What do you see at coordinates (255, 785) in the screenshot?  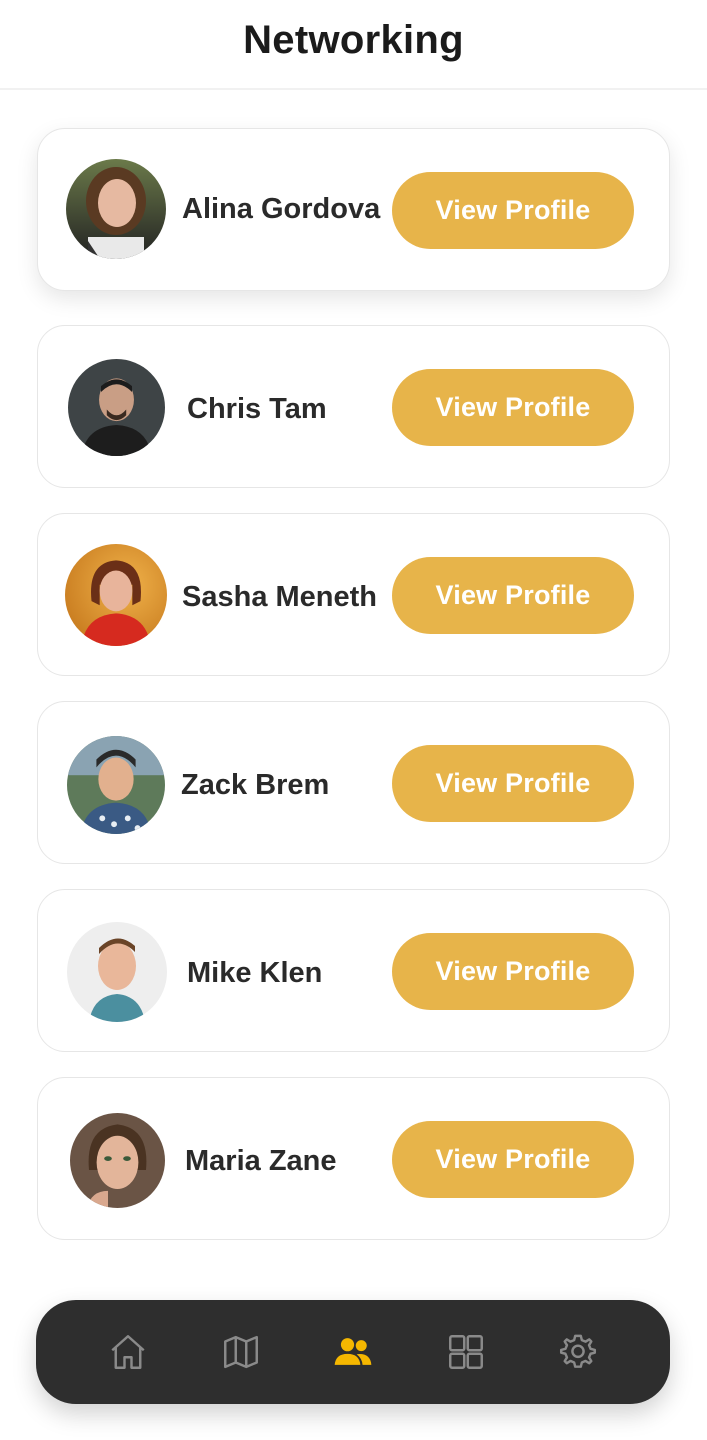 I see `contact-name: Zack Brem` at bounding box center [255, 785].